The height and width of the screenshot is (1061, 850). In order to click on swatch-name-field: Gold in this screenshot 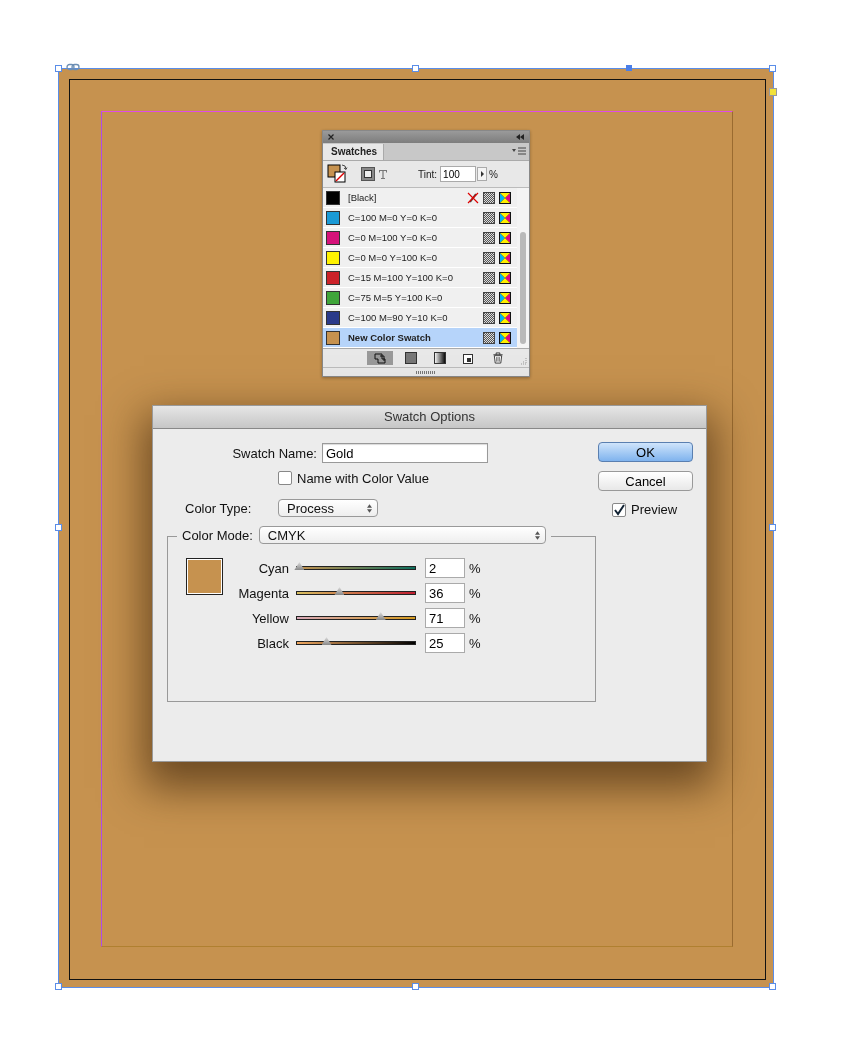, I will do `click(405, 453)`.